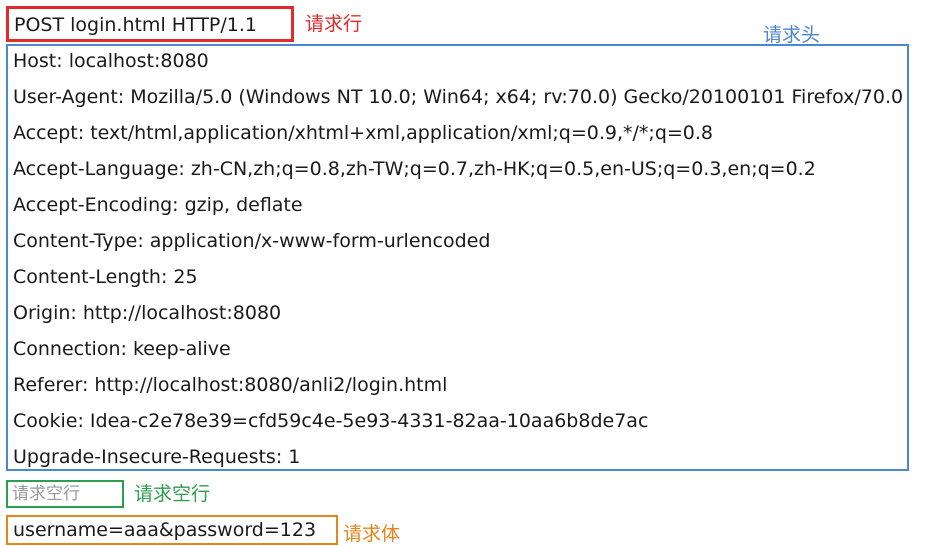 The height and width of the screenshot is (546, 927). Describe the element at coordinates (136, 25) in the screenshot. I see `request-line-text: POST login.html HTTP/1.1` at that location.